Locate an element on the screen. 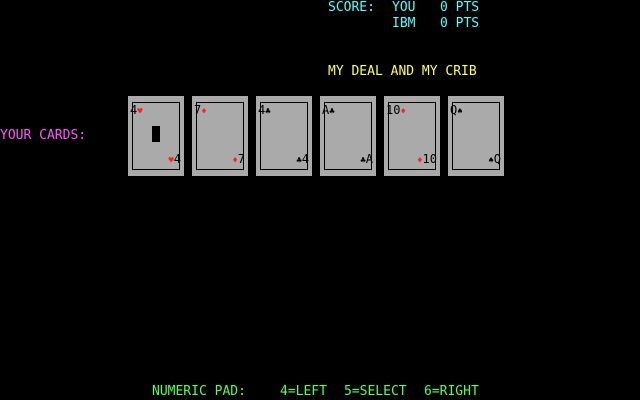 Image resolution: width=640 pixels, height=400 pixels. card-0: 4♥ ♥4 is located at coordinates (156, 136).